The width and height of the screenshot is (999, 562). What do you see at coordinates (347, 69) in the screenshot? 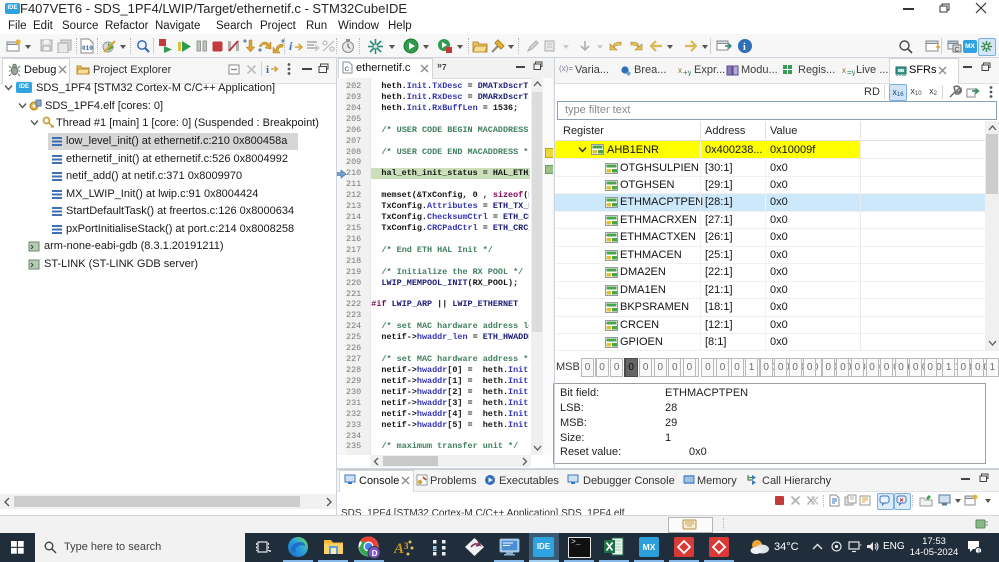
I see `svg-text: c` at bounding box center [347, 69].